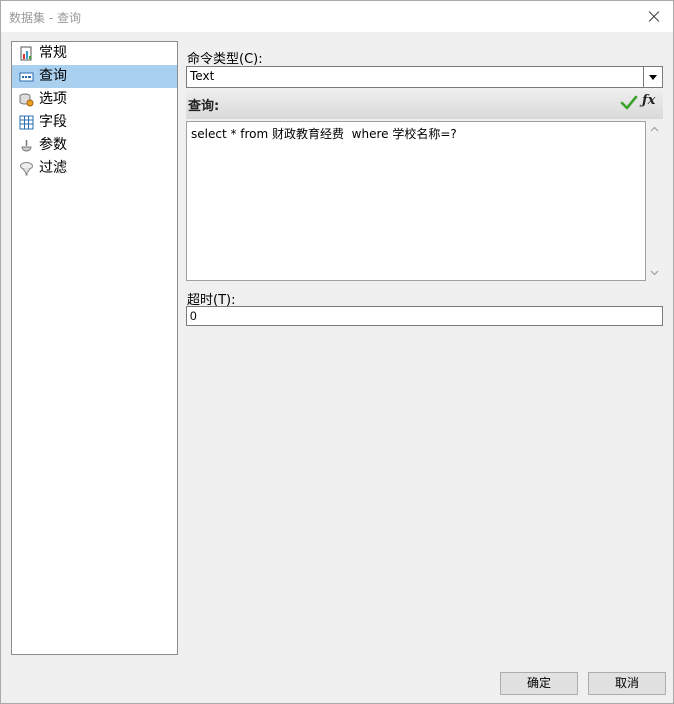 This screenshot has width=674, height=704. What do you see at coordinates (26, 77) in the screenshot?
I see `query-icon` at bounding box center [26, 77].